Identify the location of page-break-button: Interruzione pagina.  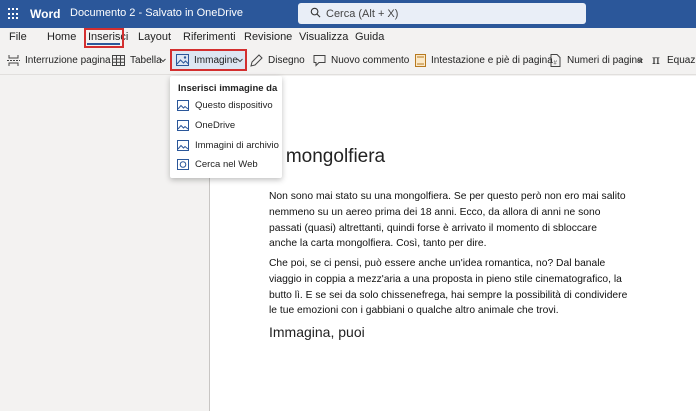
(59, 61).